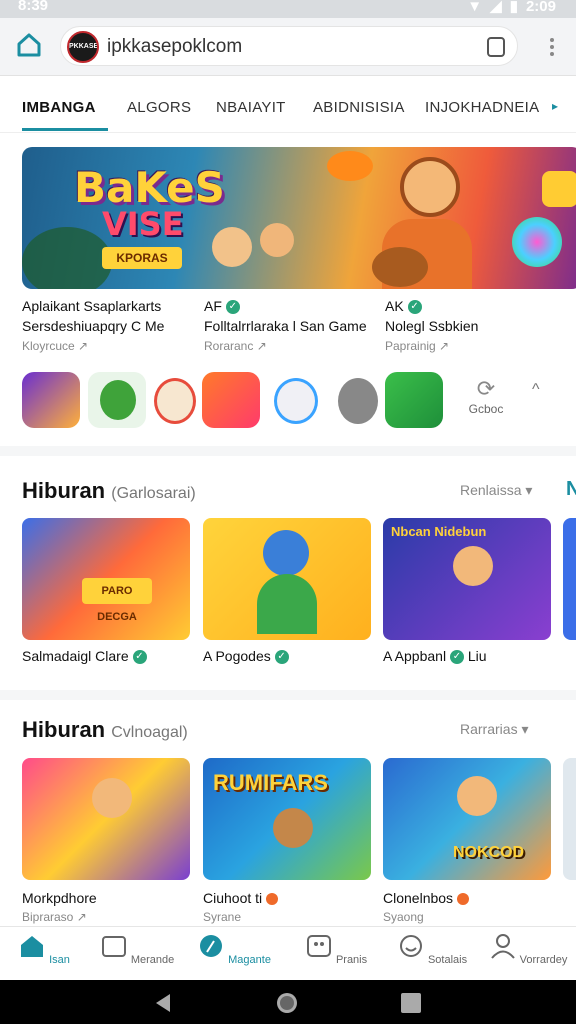 The width and height of the screenshot is (576, 1024). What do you see at coordinates (54, 917) in the screenshot?
I see `card-subtitle: Bipraraso ↗` at bounding box center [54, 917].